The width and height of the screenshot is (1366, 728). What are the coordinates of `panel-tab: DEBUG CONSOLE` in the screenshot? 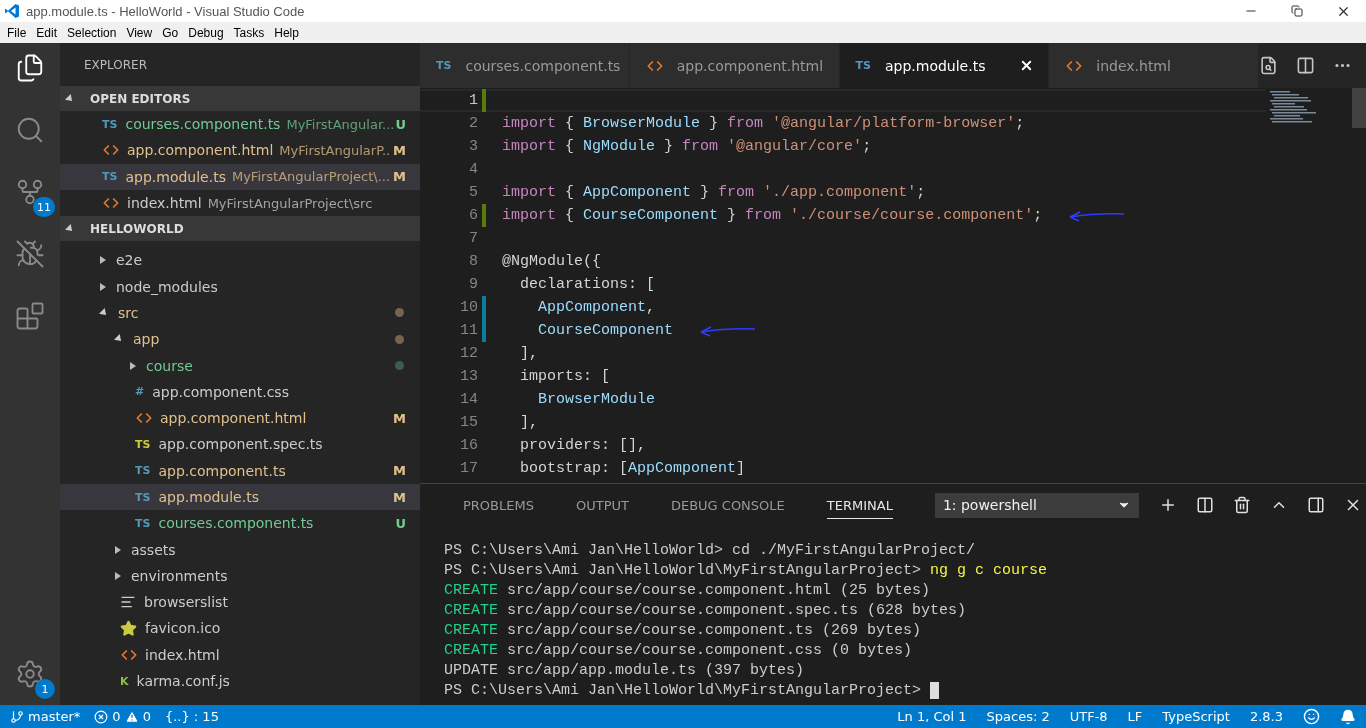 It's located at (727, 505).